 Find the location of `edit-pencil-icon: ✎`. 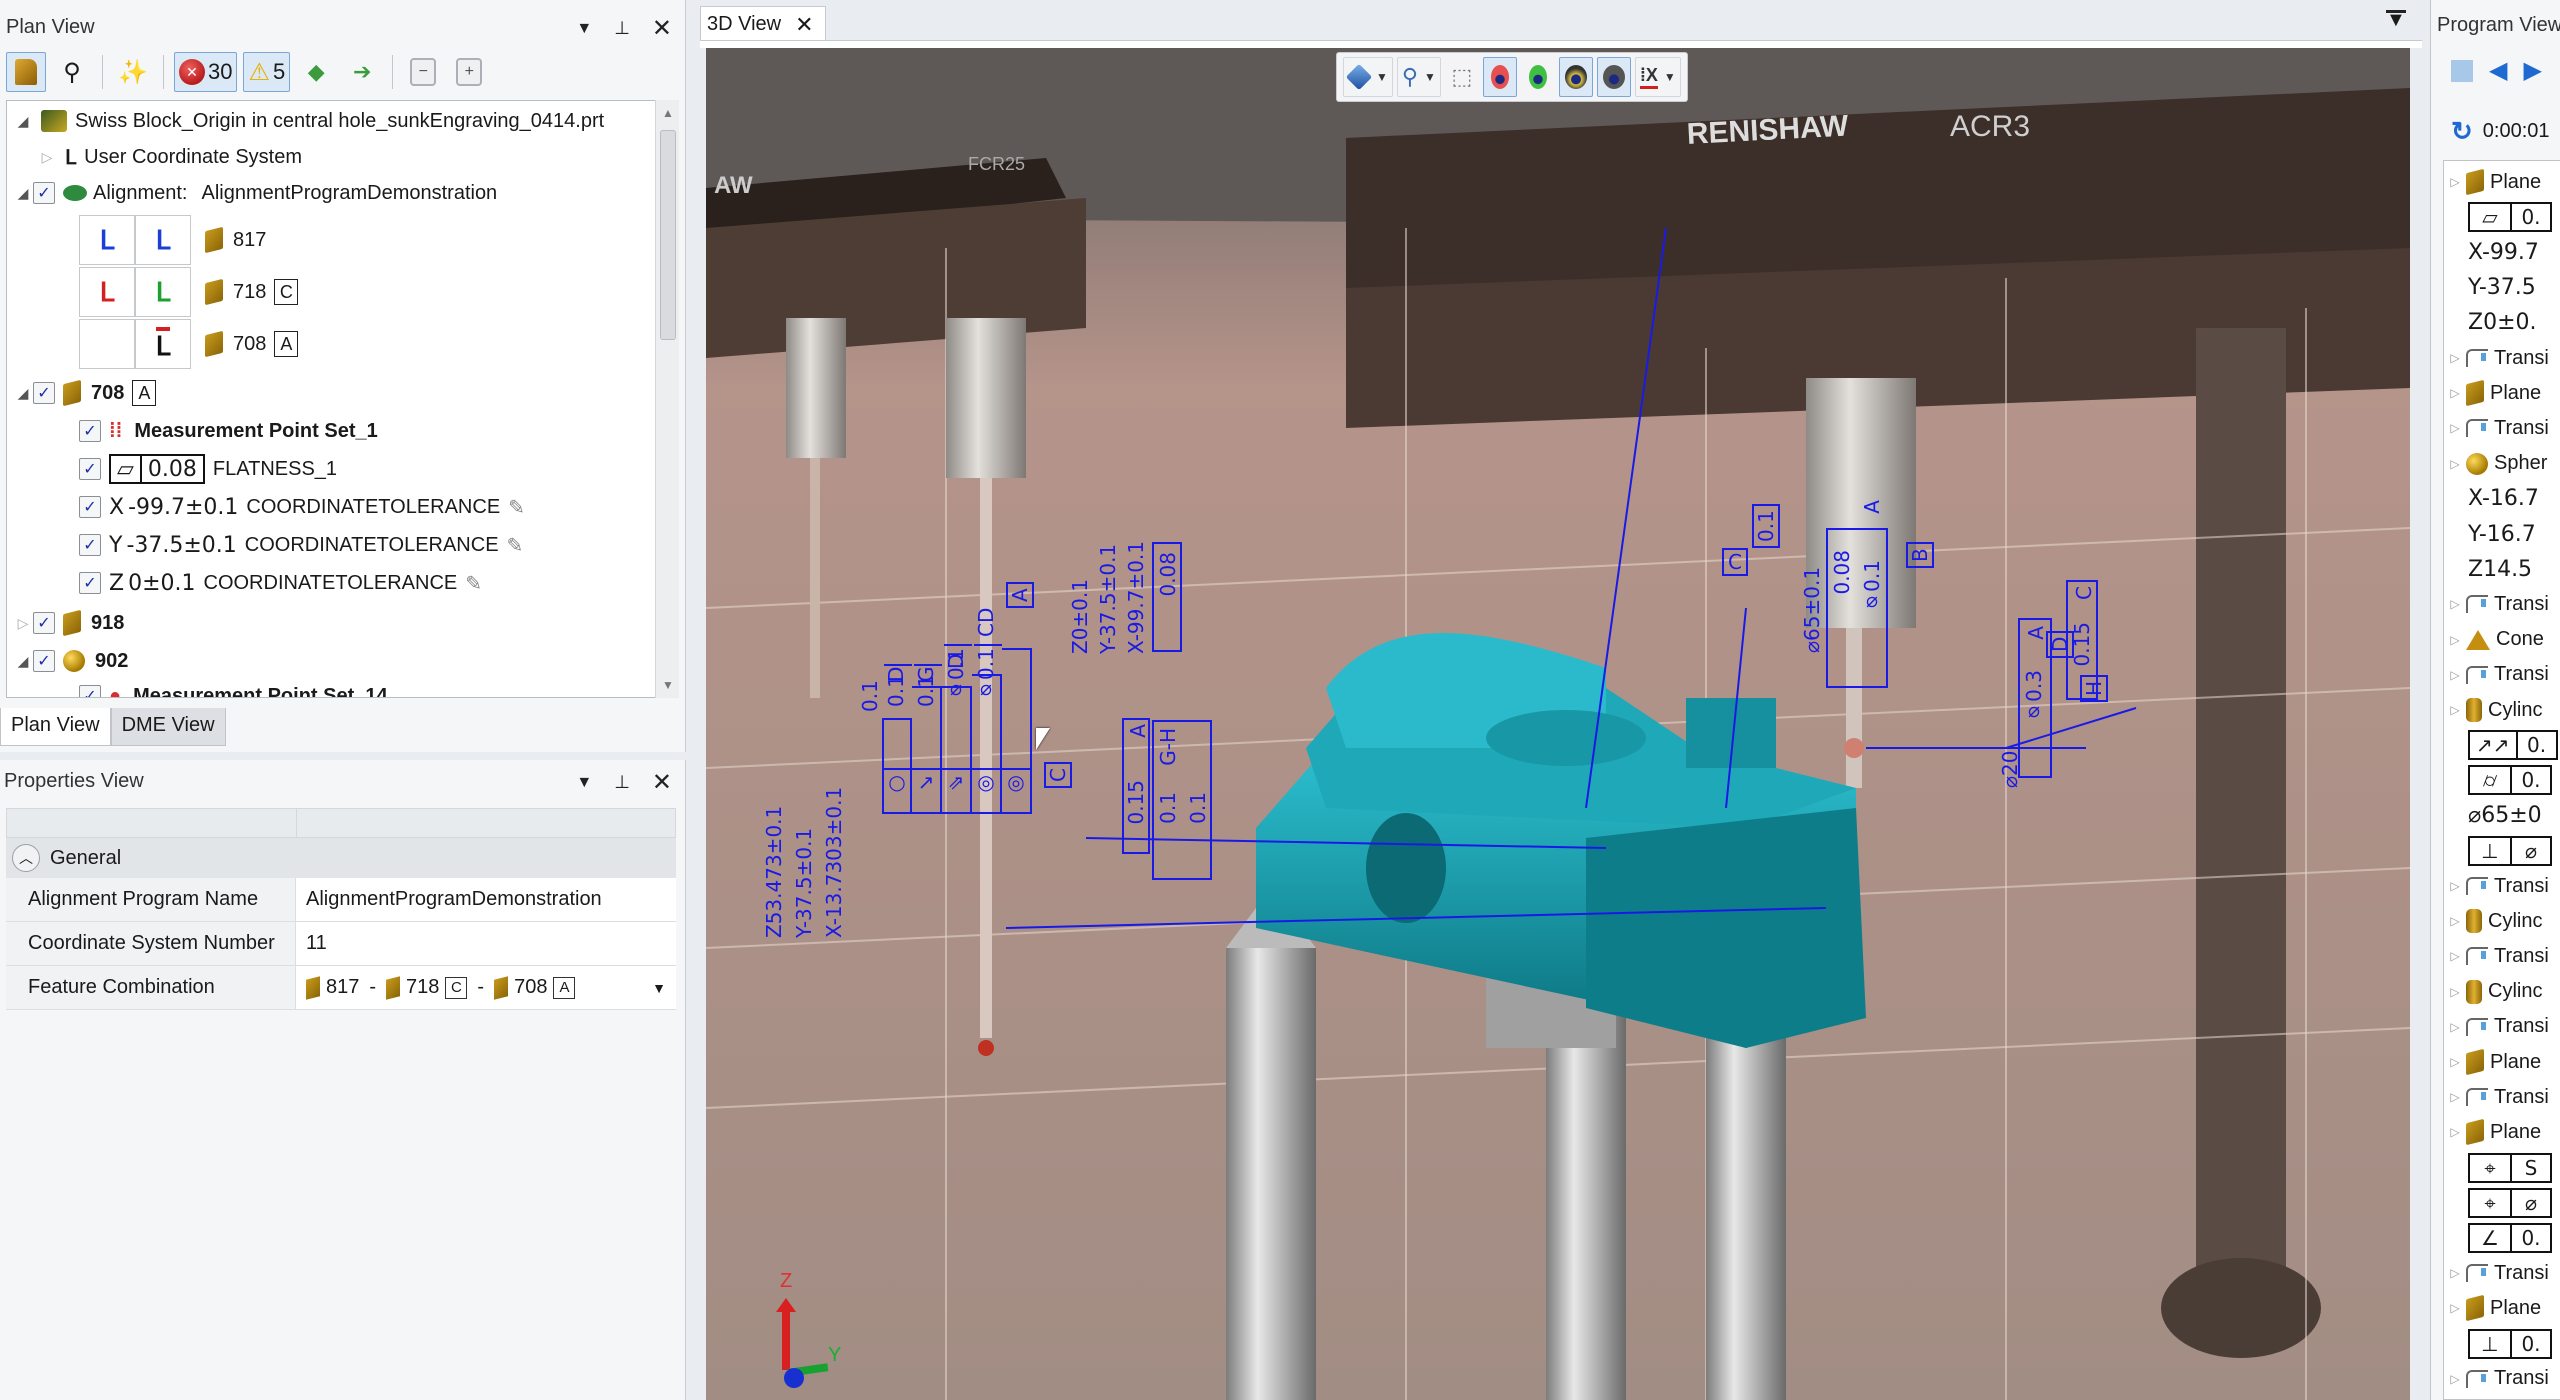

edit-pencil-icon: ✎ is located at coordinates (515, 545).